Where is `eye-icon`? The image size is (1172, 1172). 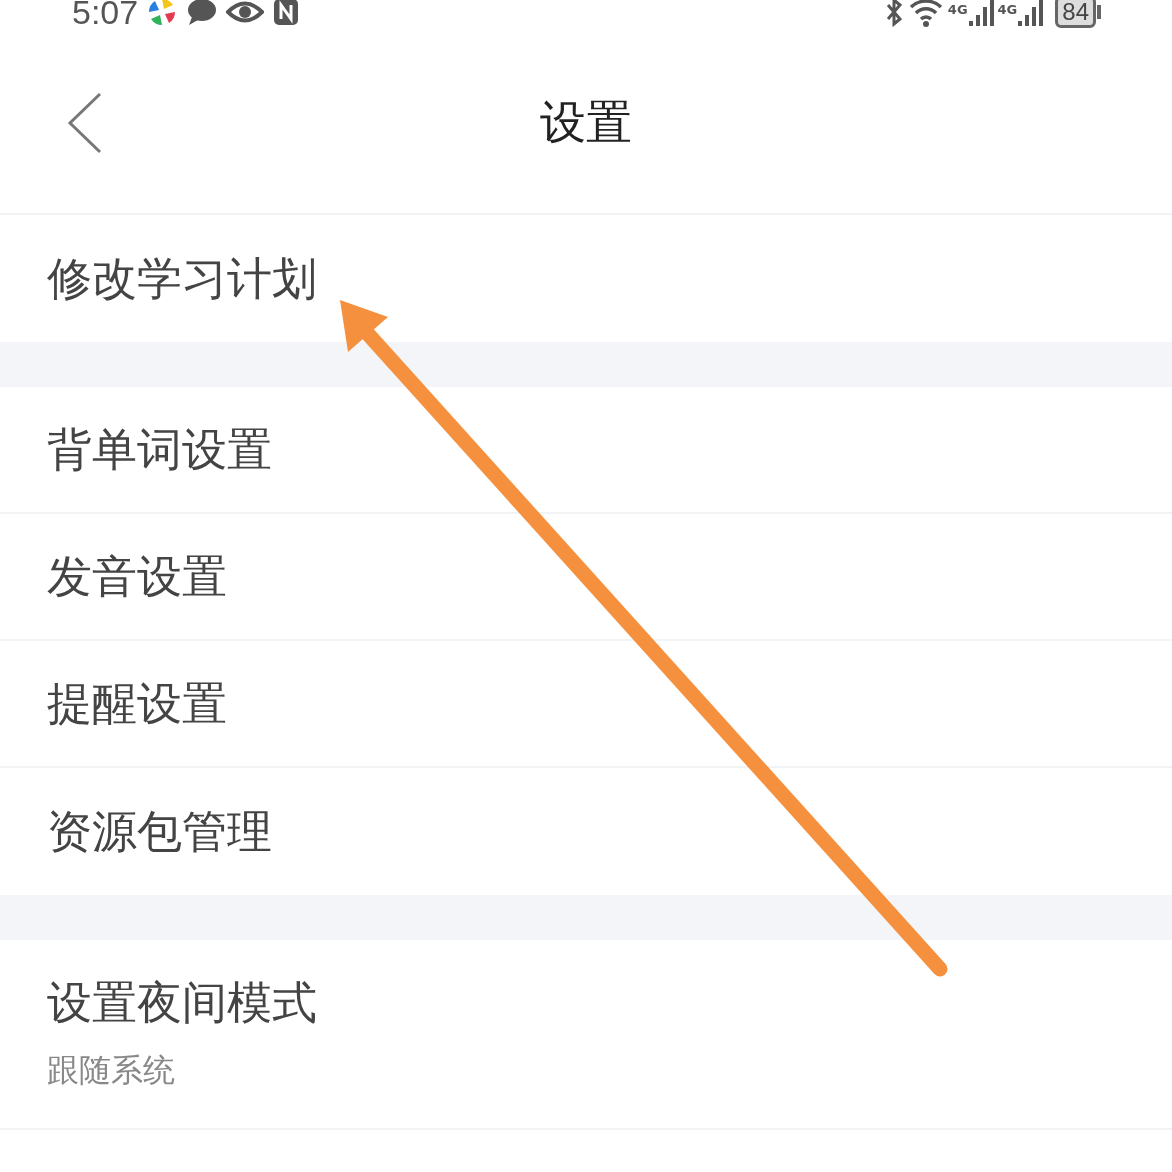
eye-icon is located at coordinates (245, 12).